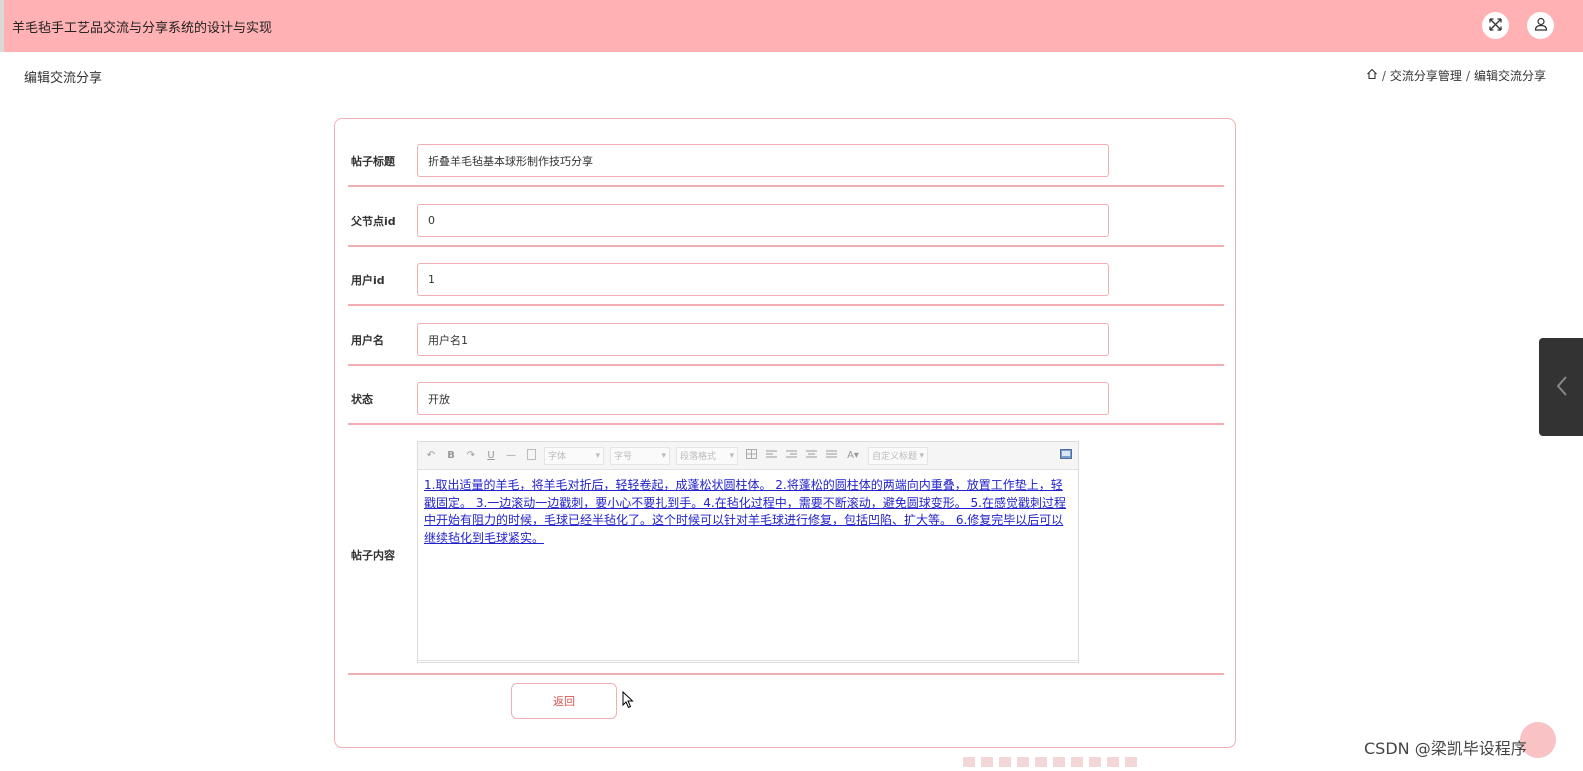 The height and width of the screenshot is (771, 1583). I want to click on font-color-label: A, so click(850, 455).